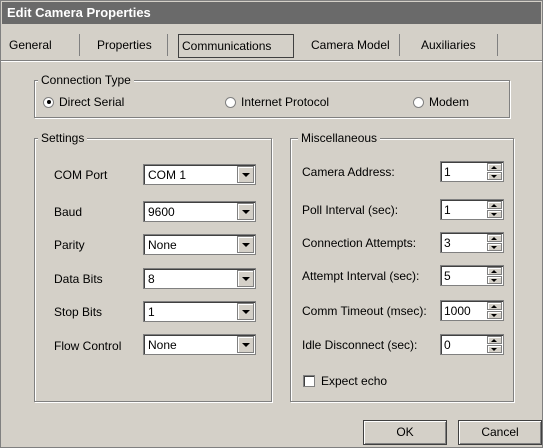  I want to click on connection-attempts-spinner: 3, so click(472, 242).